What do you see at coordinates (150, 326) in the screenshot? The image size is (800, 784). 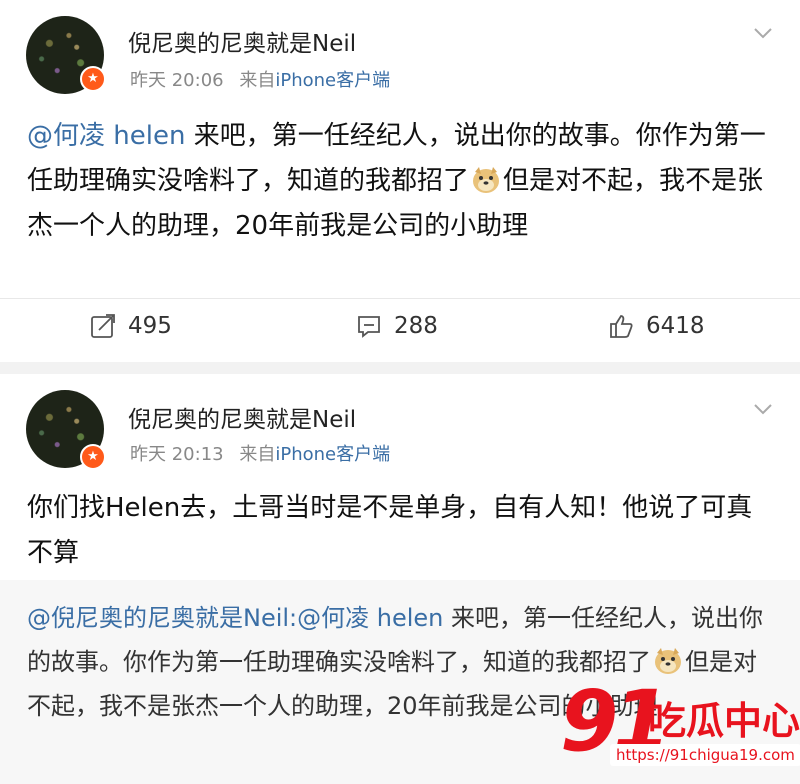 I see `repost-count: 495` at bounding box center [150, 326].